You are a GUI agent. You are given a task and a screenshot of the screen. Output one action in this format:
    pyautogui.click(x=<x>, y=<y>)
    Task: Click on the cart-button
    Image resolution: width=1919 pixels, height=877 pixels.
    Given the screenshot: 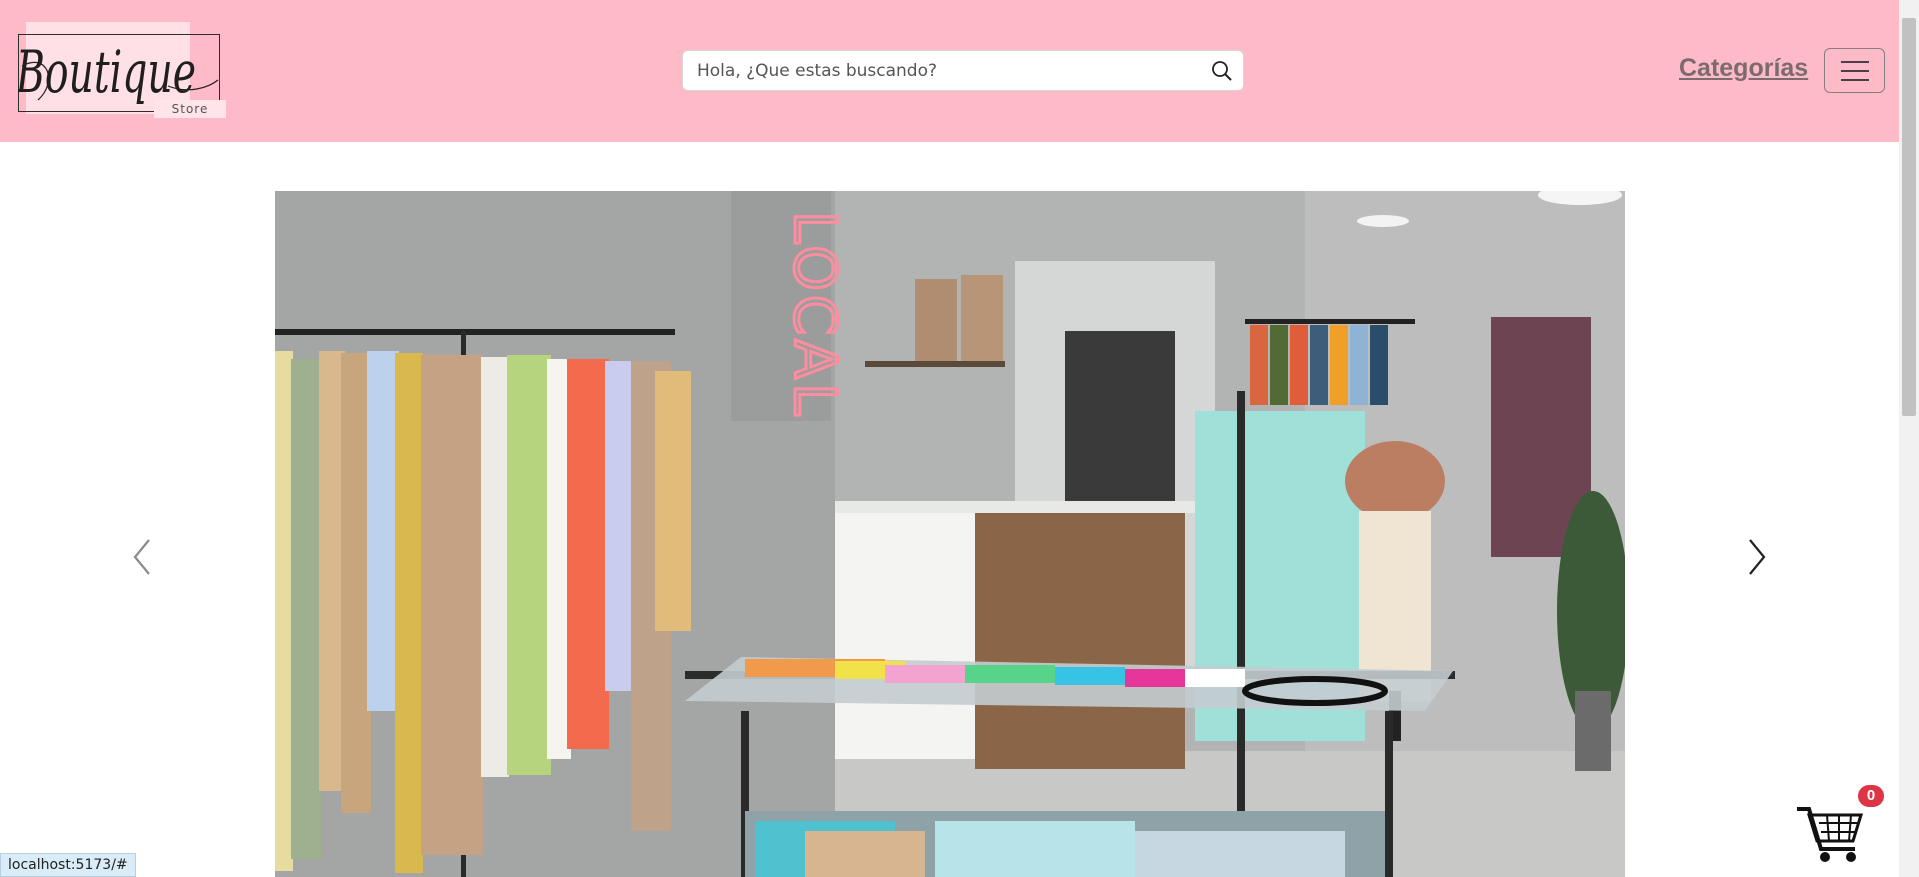 What is the action you would take?
    pyautogui.click(x=1831, y=826)
    